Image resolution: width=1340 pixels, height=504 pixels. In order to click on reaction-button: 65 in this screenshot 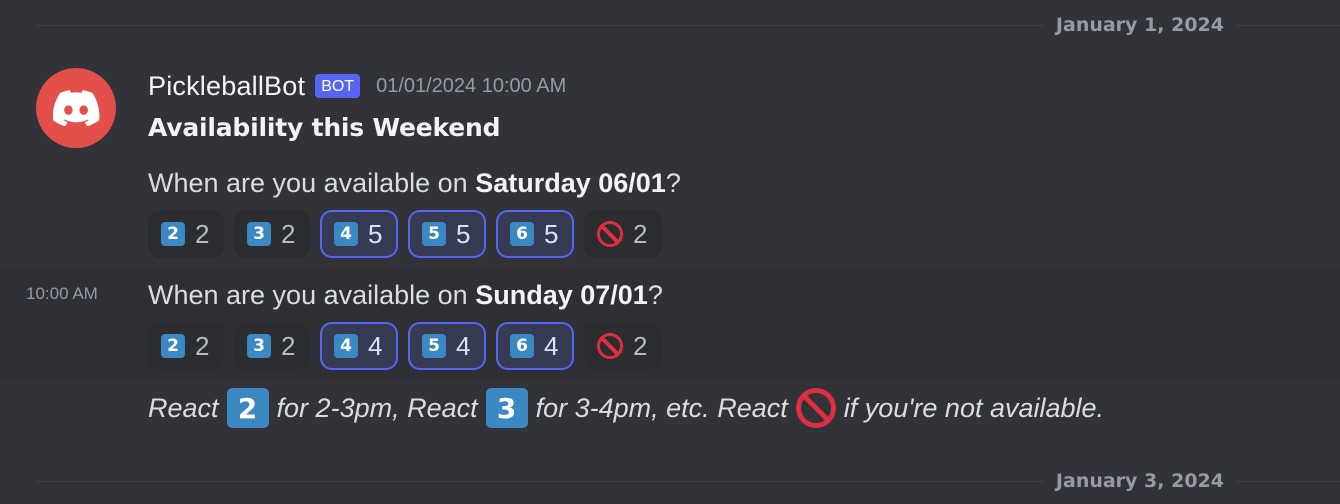, I will do `click(535, 234)`.